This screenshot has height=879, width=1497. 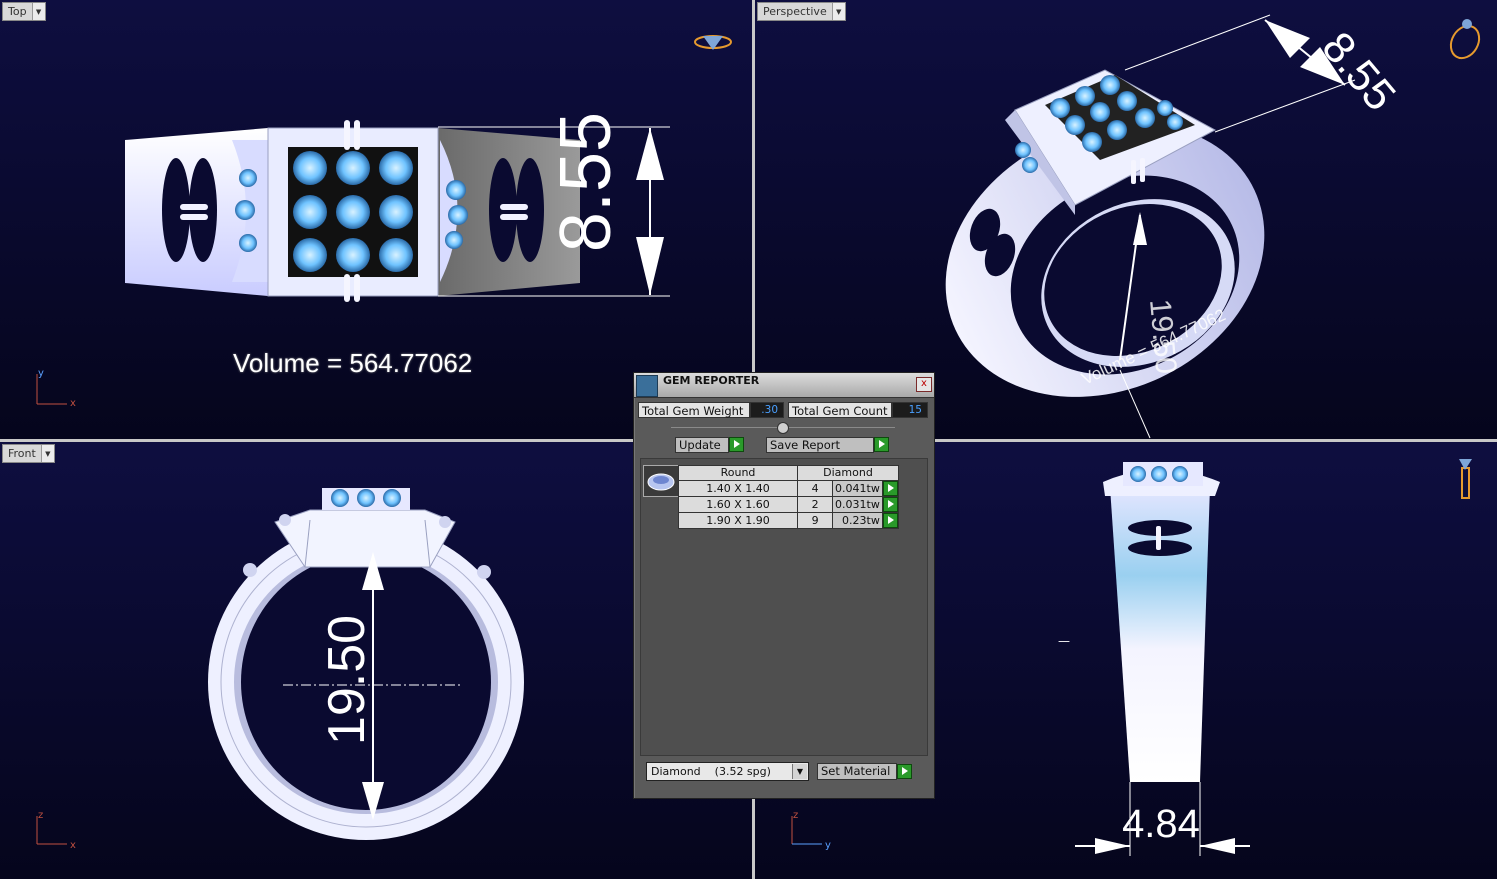 What do you see at coordinates (789, 504) in the screenshot?
I see `table-row: 1.60 X 1.60 2 0.031tw` at bounding box center [789, 504].